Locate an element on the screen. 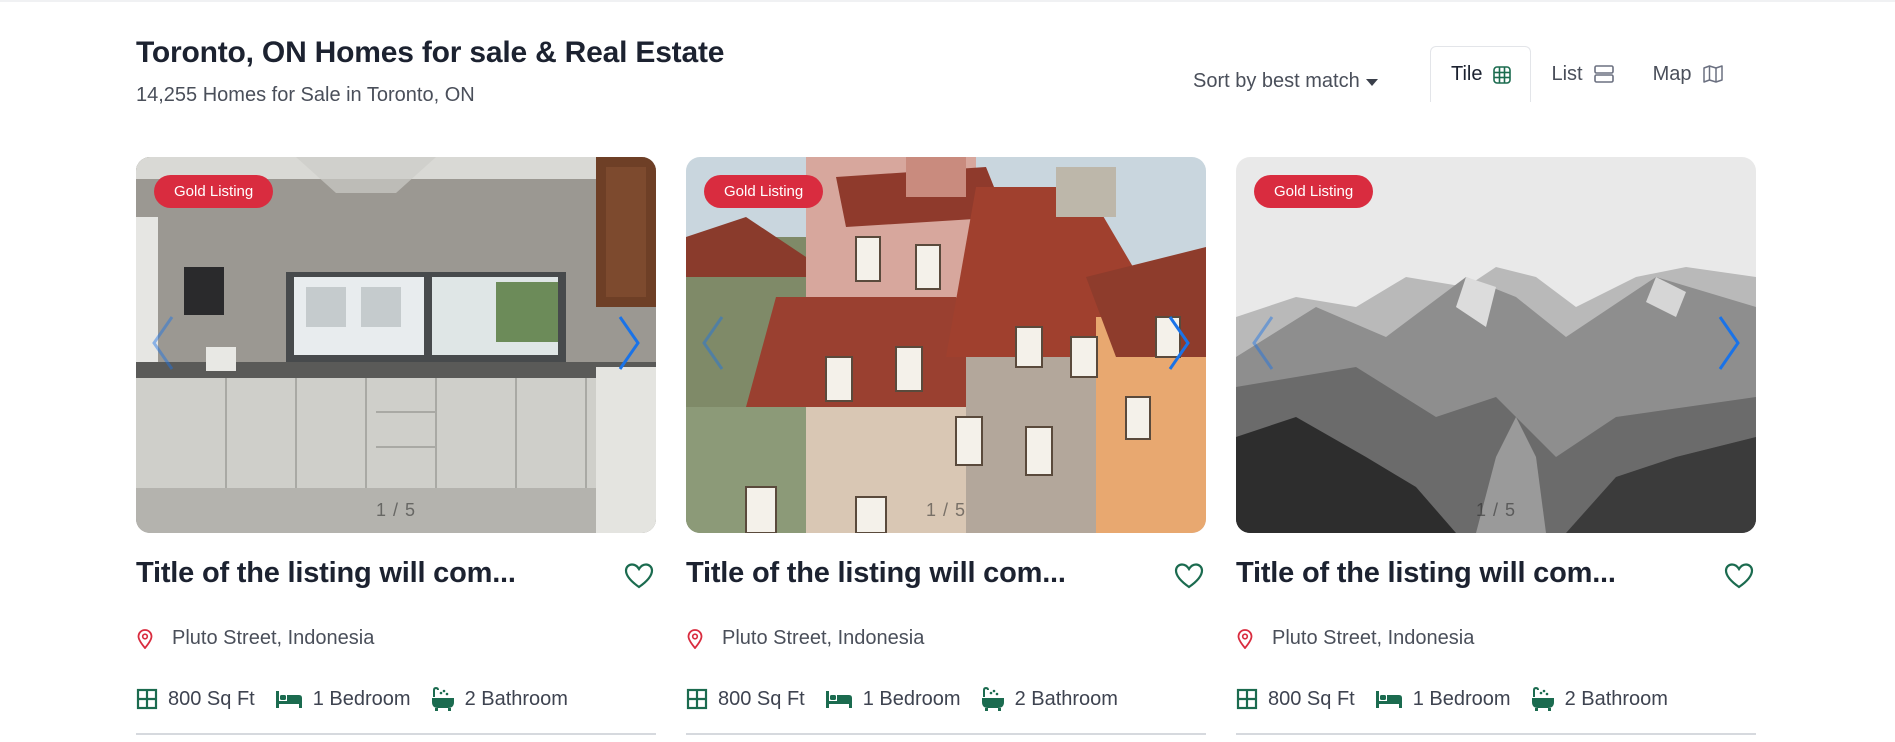  mountains-photo is located at coordinates (1496, 345).